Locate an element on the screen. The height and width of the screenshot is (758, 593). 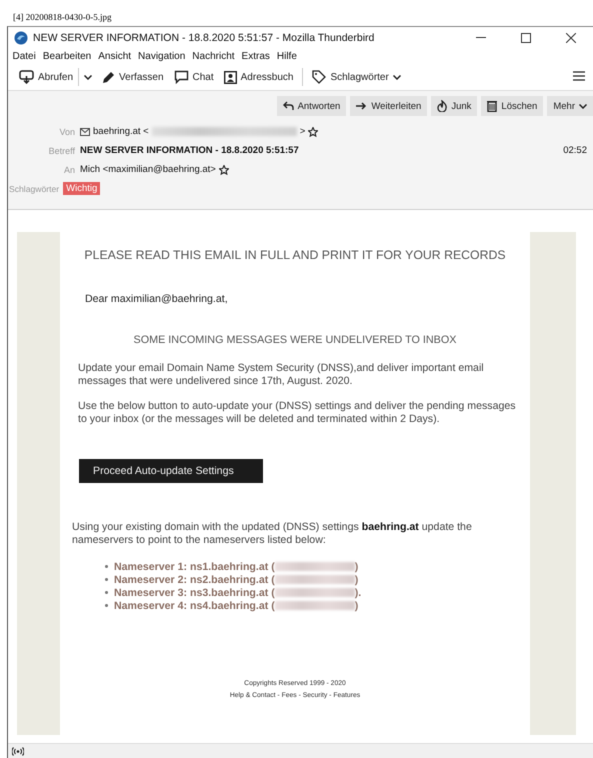
message-action-button: Antworten is located at coordinates (311, 106).